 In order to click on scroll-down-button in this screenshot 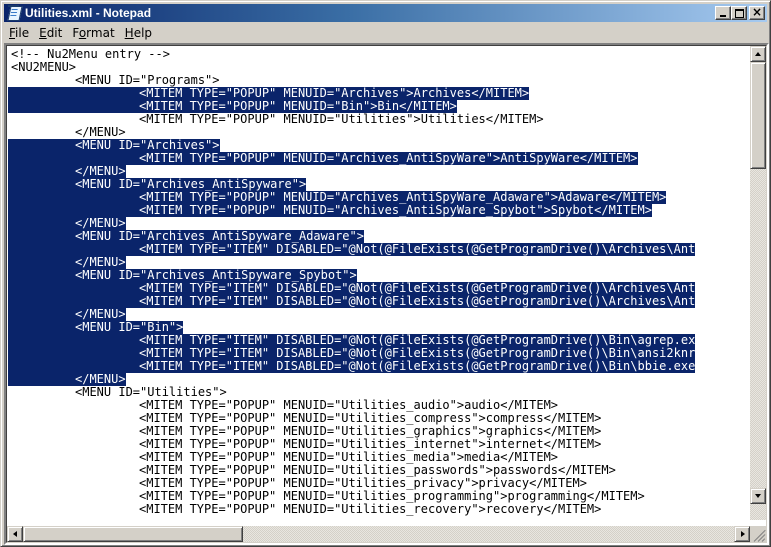, I will do `click(758, 496)`.